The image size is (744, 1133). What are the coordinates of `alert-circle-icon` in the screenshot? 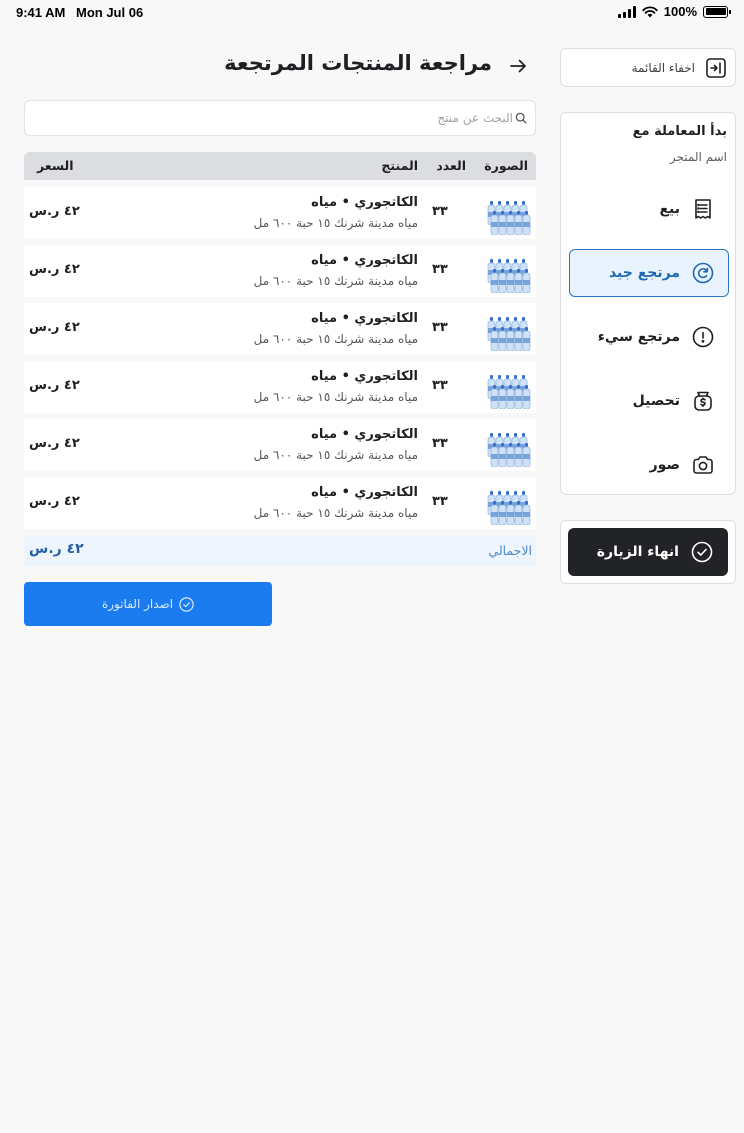 It's located at (703, 337).